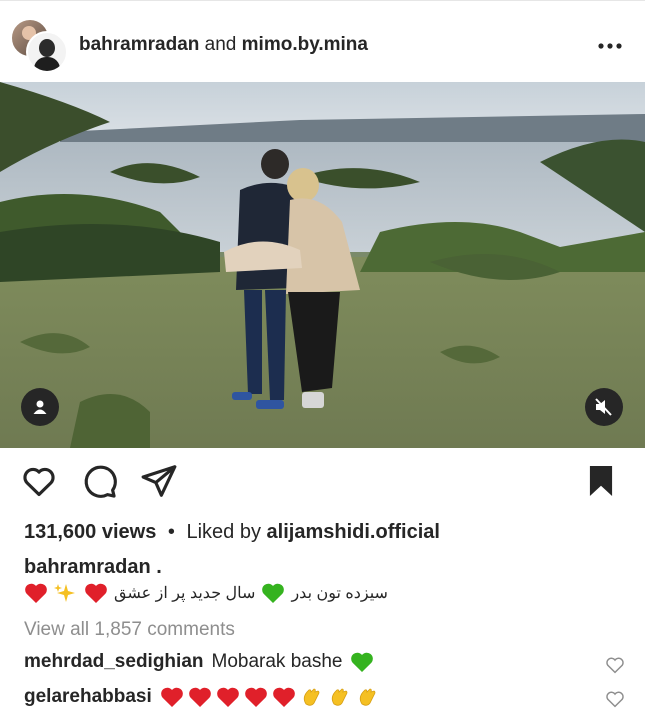  I want to click on caption-owner: bahramradan ., so click(93, 567).